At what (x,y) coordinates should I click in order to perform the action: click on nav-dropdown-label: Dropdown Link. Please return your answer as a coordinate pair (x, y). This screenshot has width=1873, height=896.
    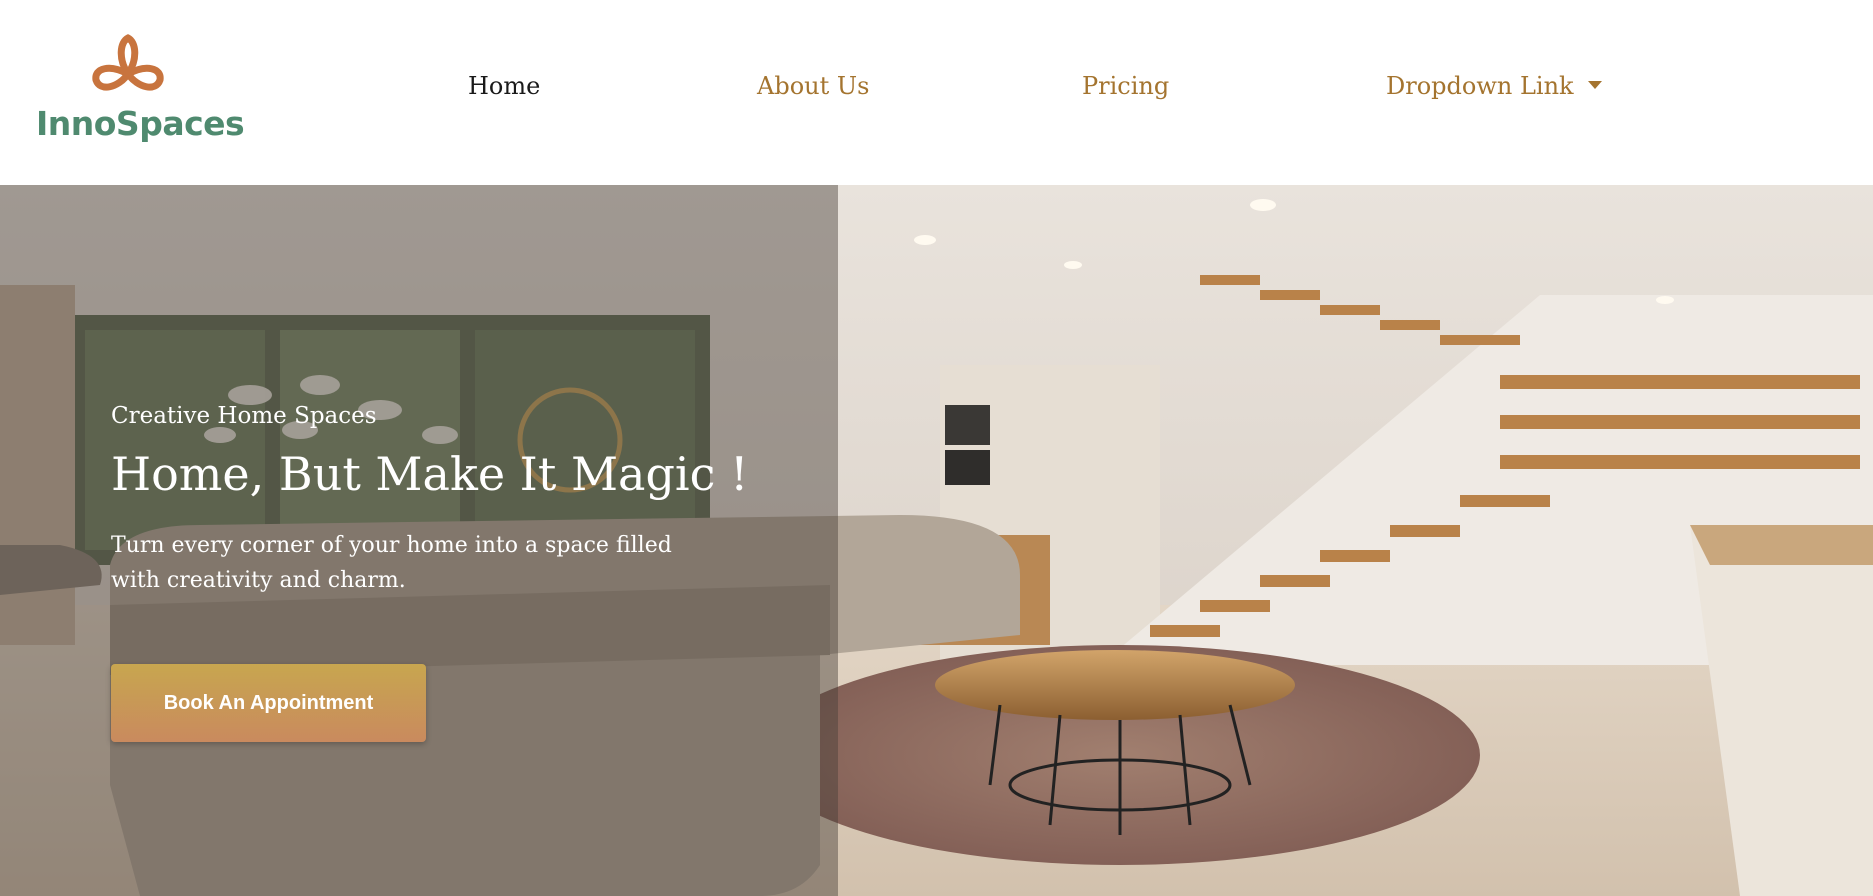
    Looking at the image, I should click on (1480, 86).